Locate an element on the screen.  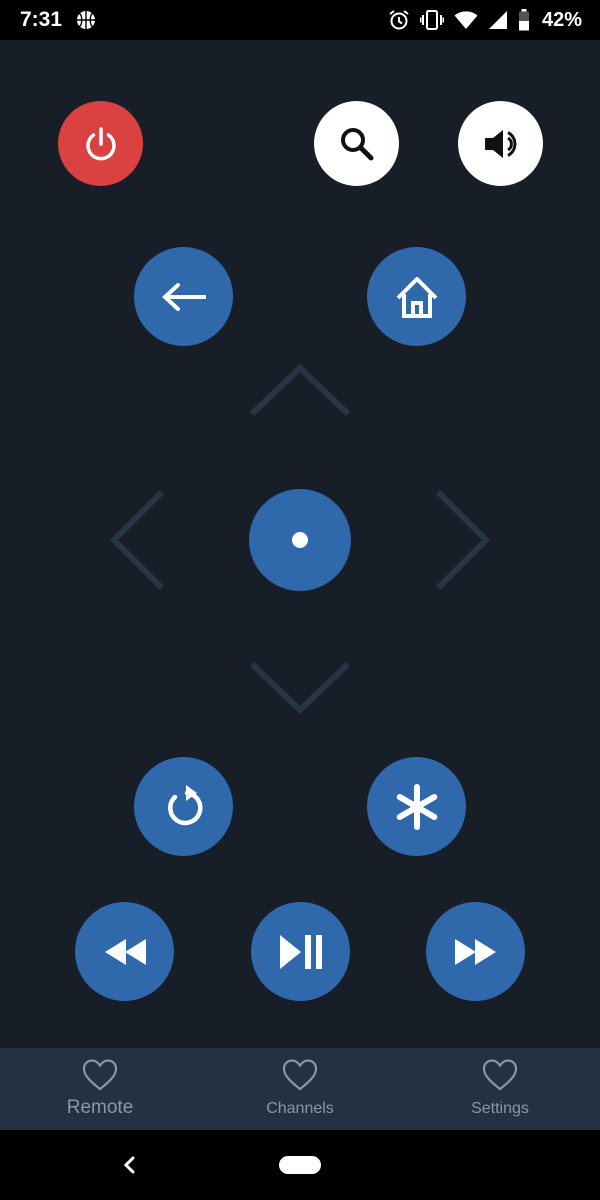
tab-channels: Channels is located at coordinates (300, 1089).